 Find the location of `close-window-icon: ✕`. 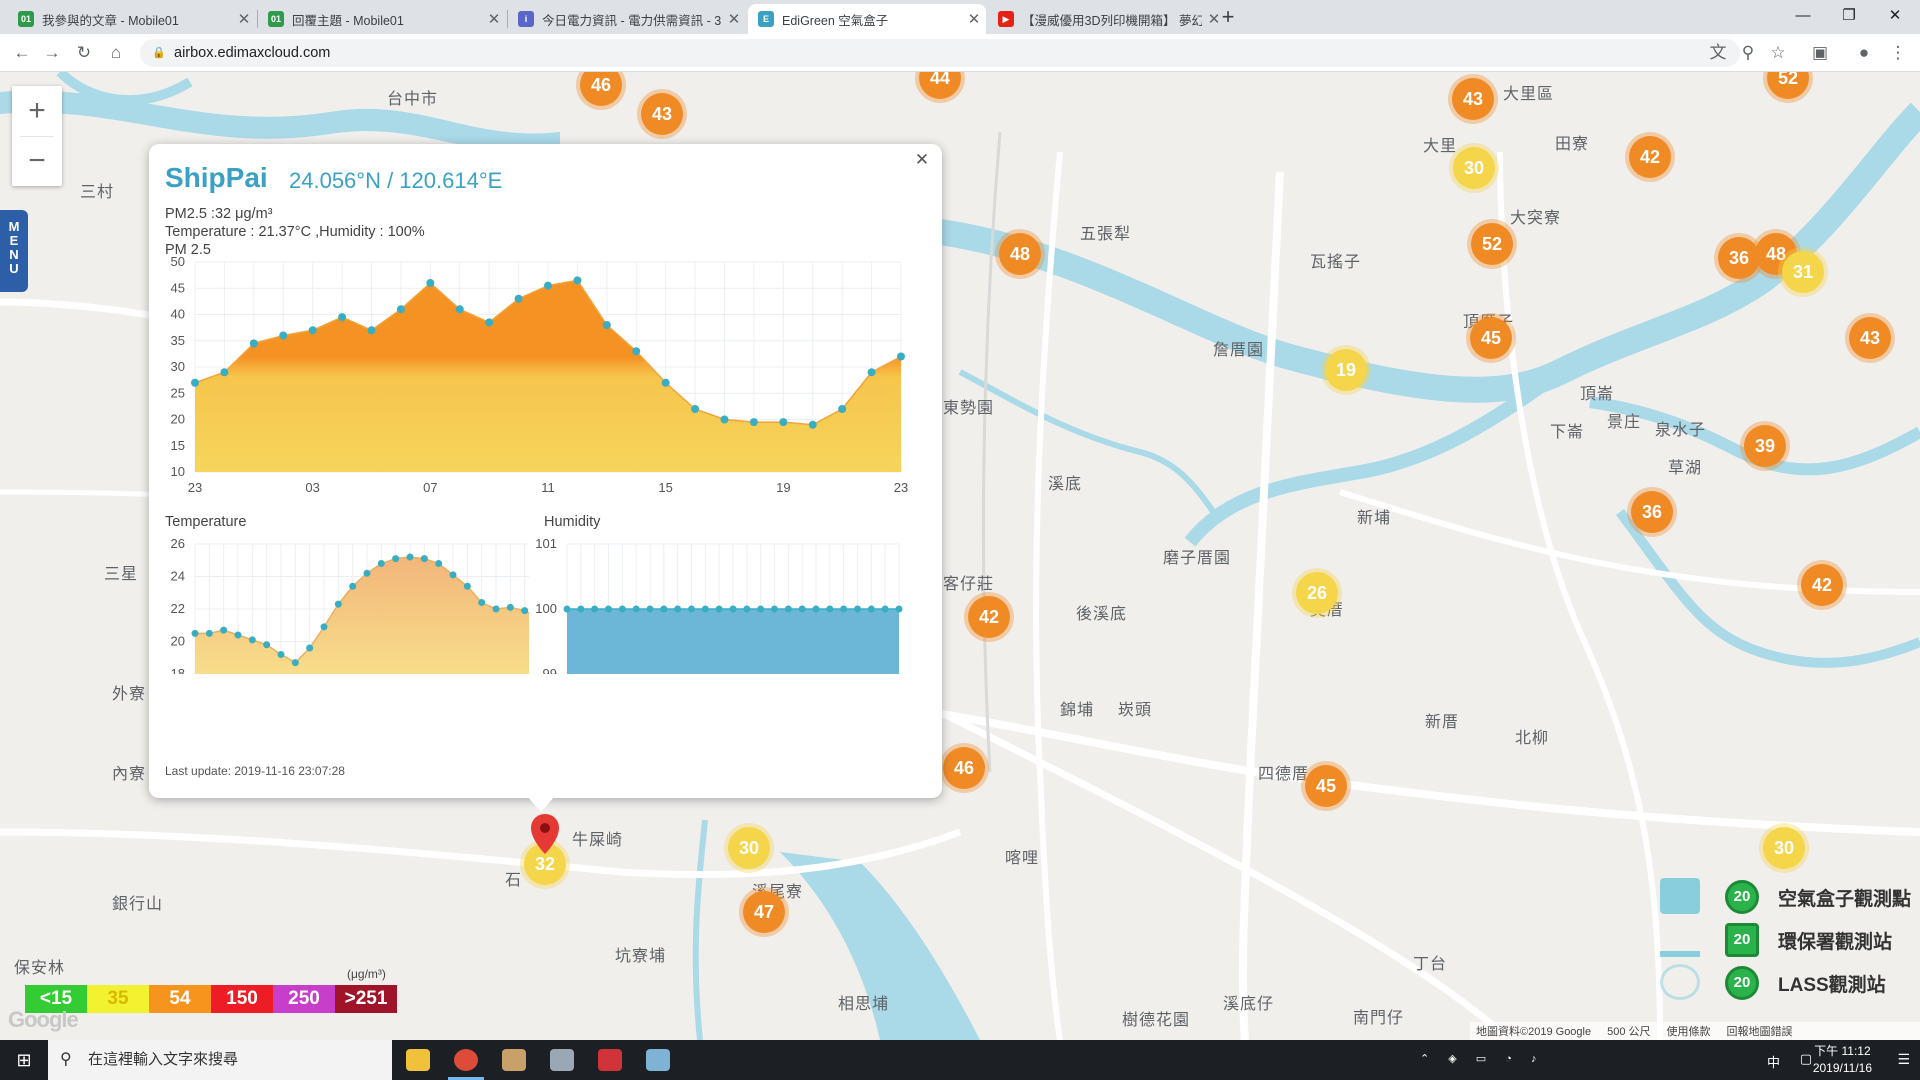

close-window-icon: ✕ is located at coordinates (1895, 16).